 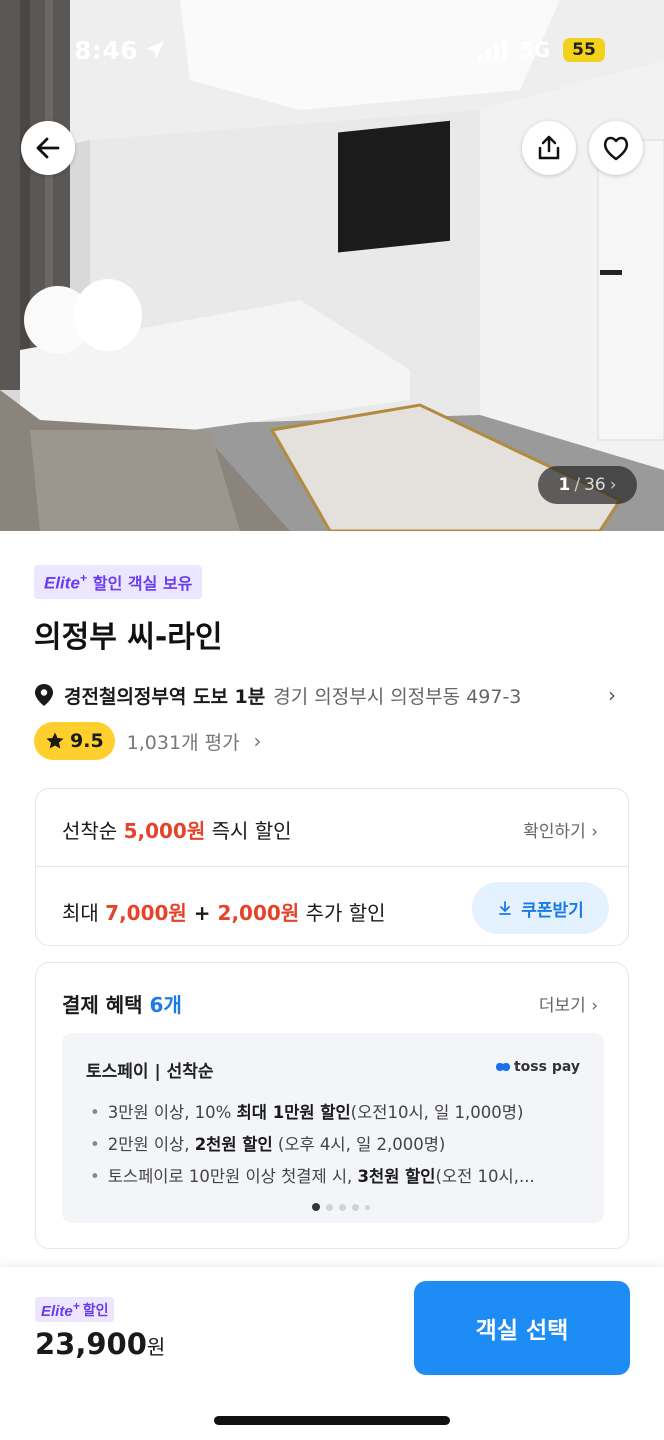 What do you see at coordinates (568, 1003) in the screenshot?
I see `more-link: 더보기 ›` at bounding box center [568, 1003].